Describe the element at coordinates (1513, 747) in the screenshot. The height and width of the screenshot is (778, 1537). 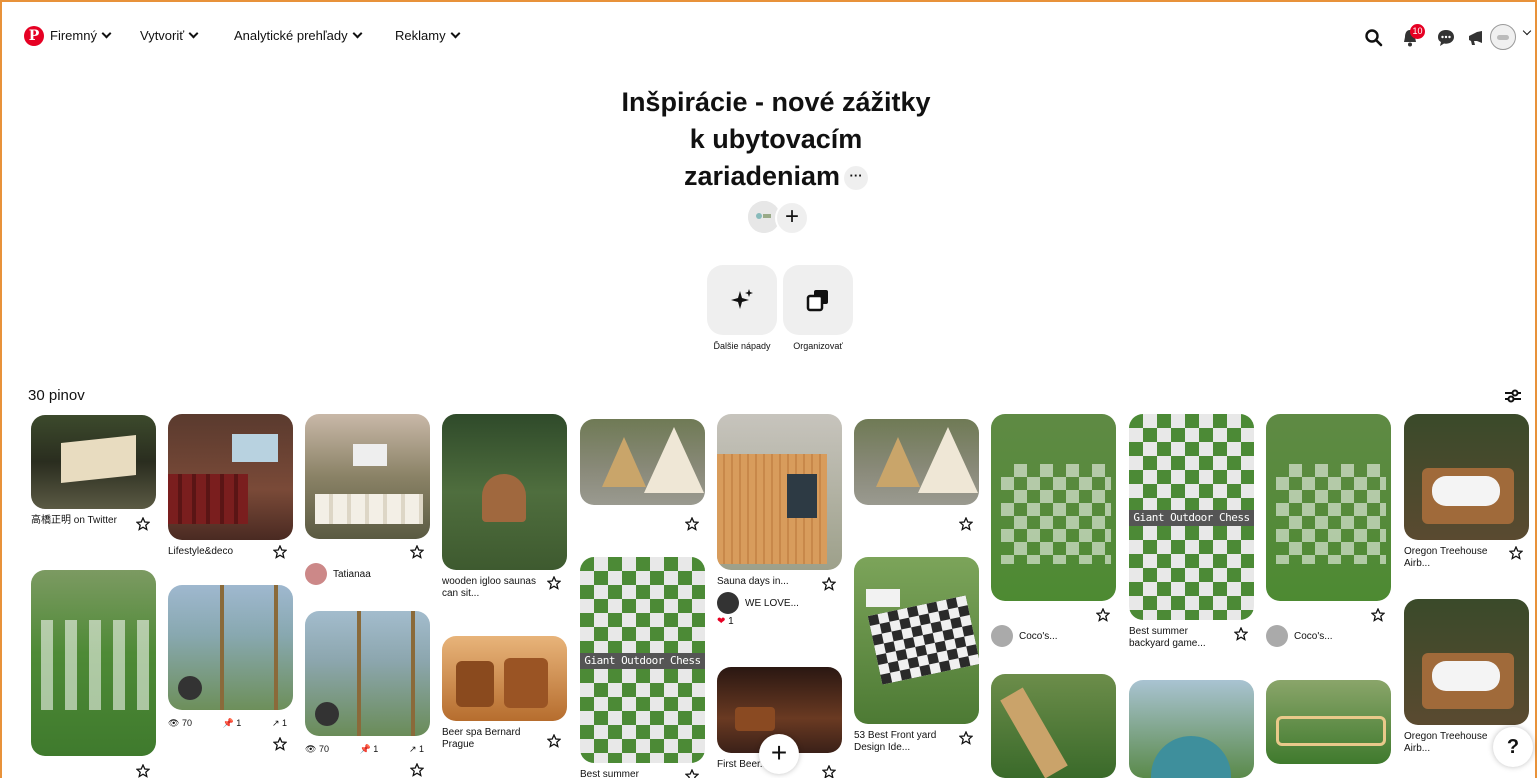
I see `help-button: ?` at that location.